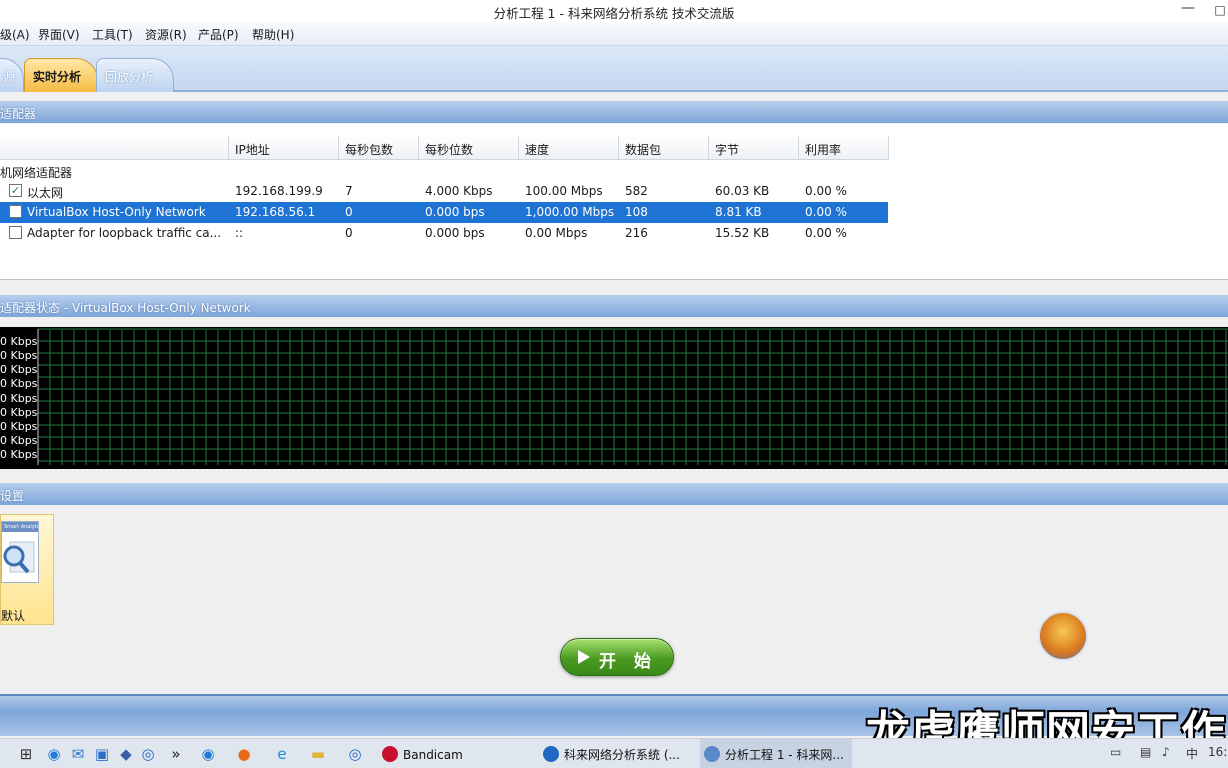  I want to click on file-explorer-icon: ▬, so click(318, 754).